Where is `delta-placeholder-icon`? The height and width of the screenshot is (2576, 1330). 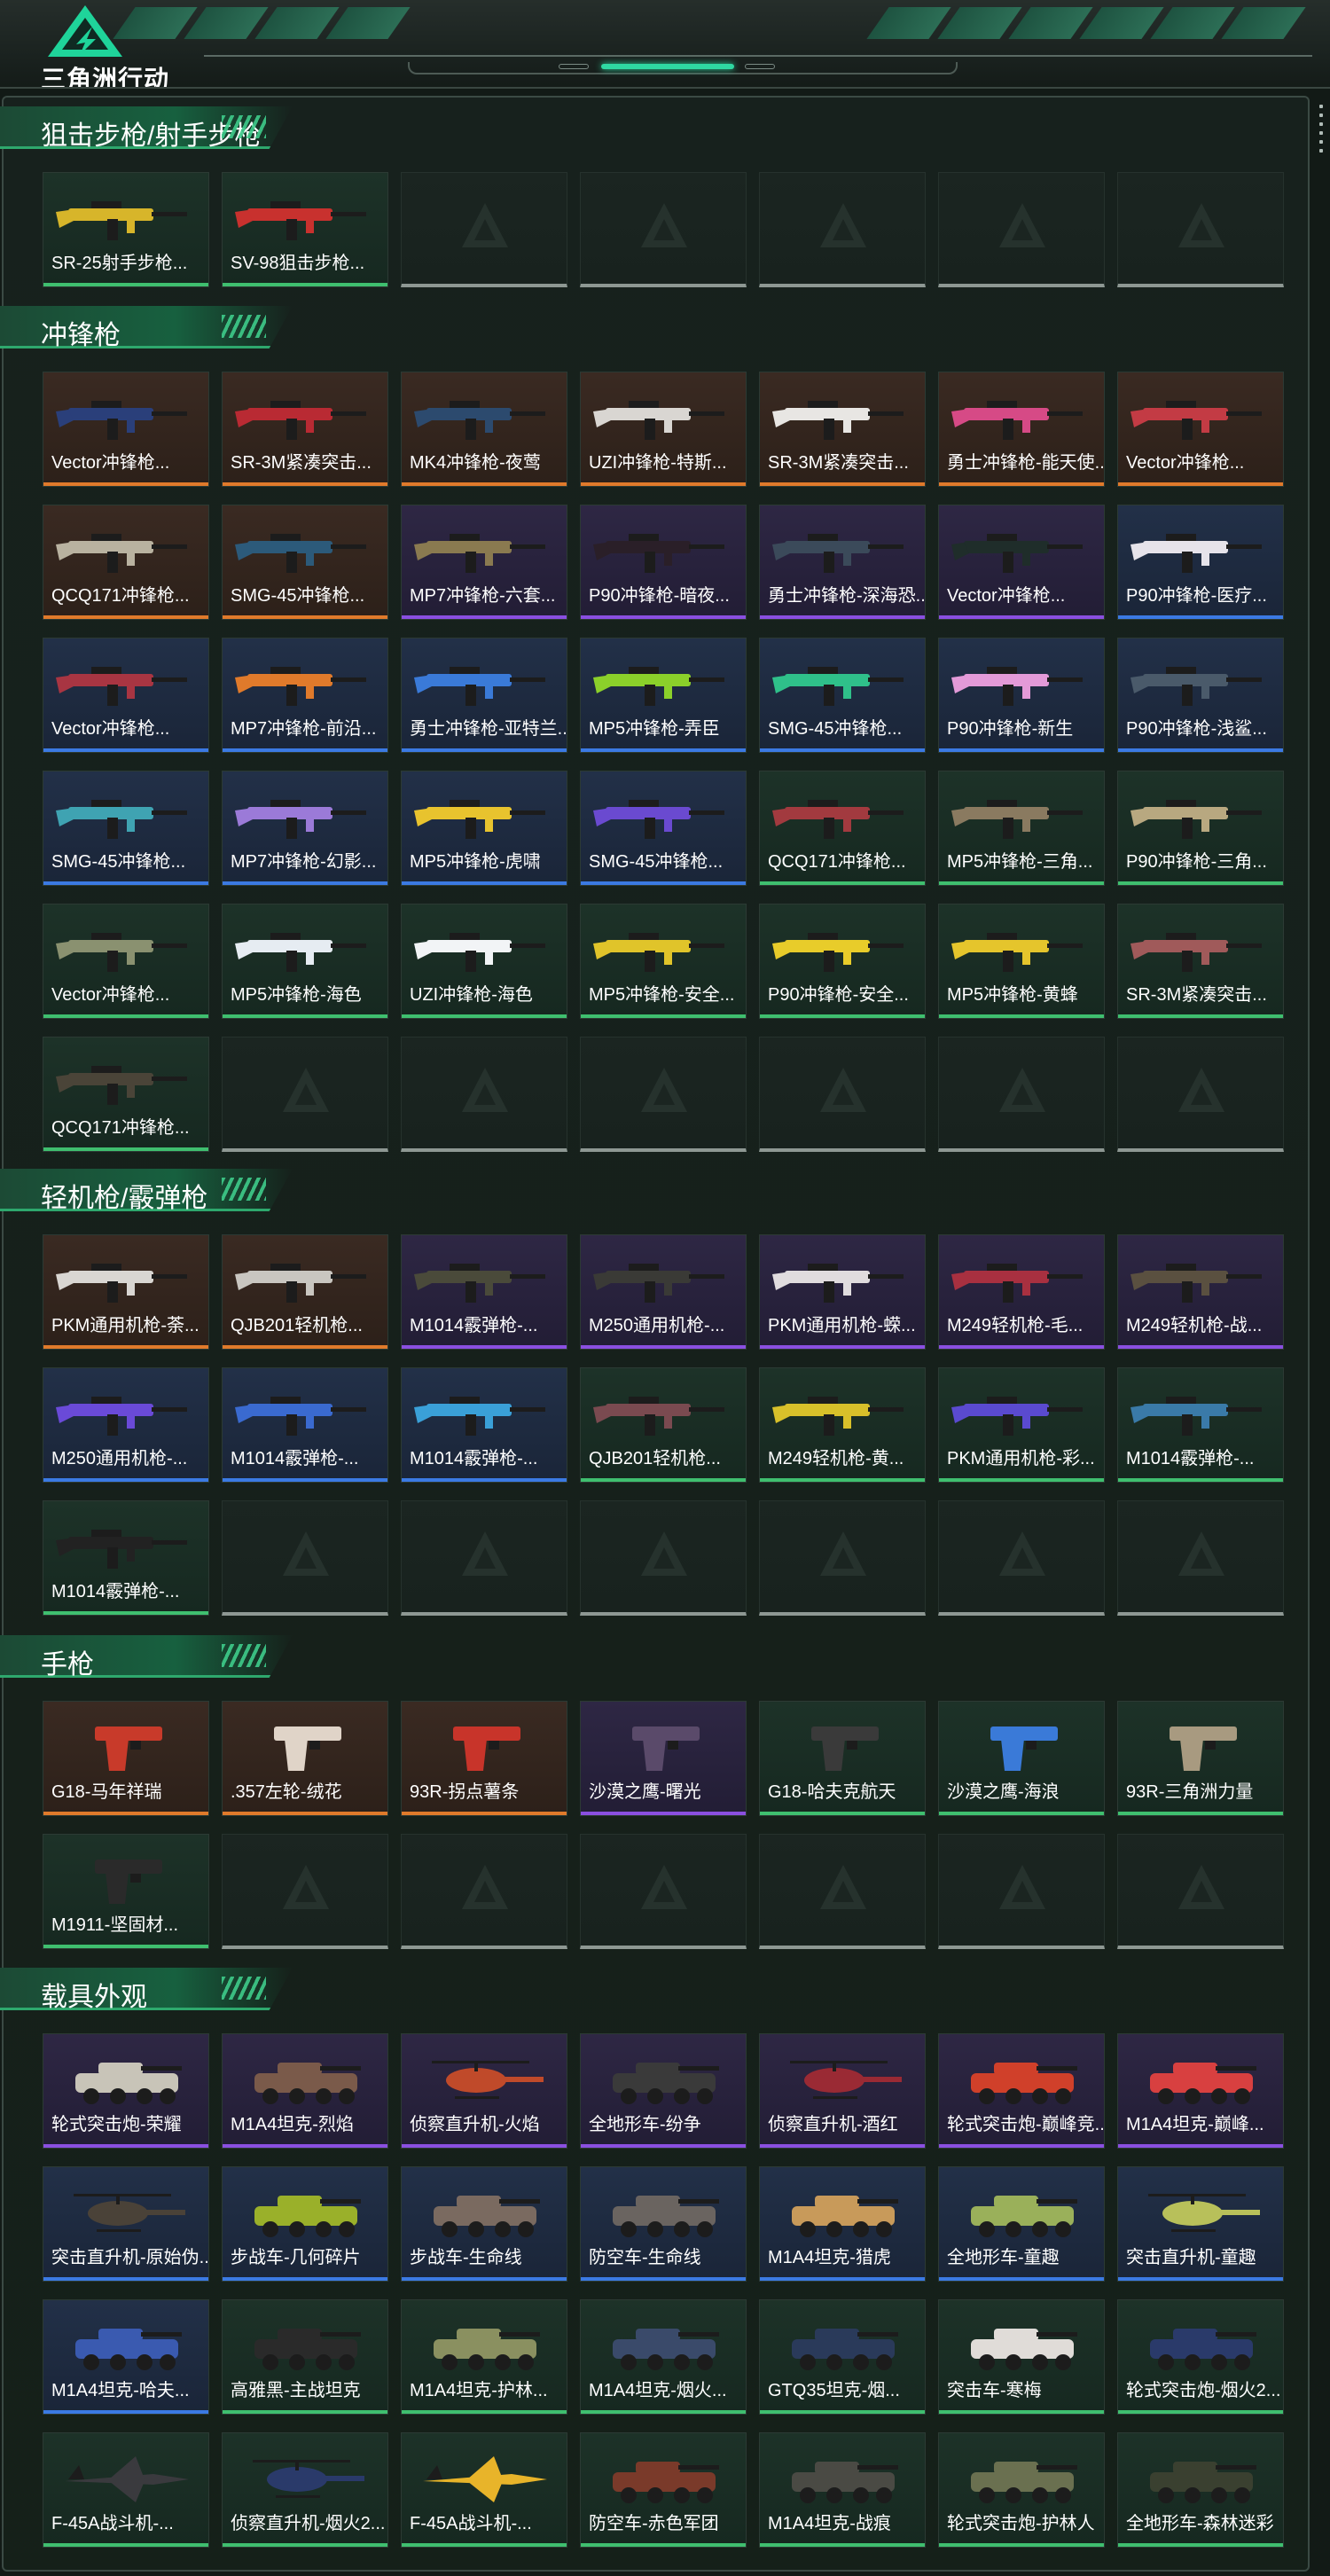 delta-placeholder-icon is located at coordinates (485, 1090).